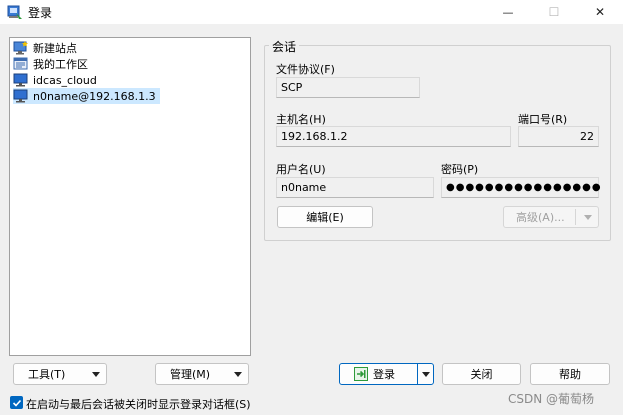  I want to click on maximize-icon: ☐, so click(554, 12).